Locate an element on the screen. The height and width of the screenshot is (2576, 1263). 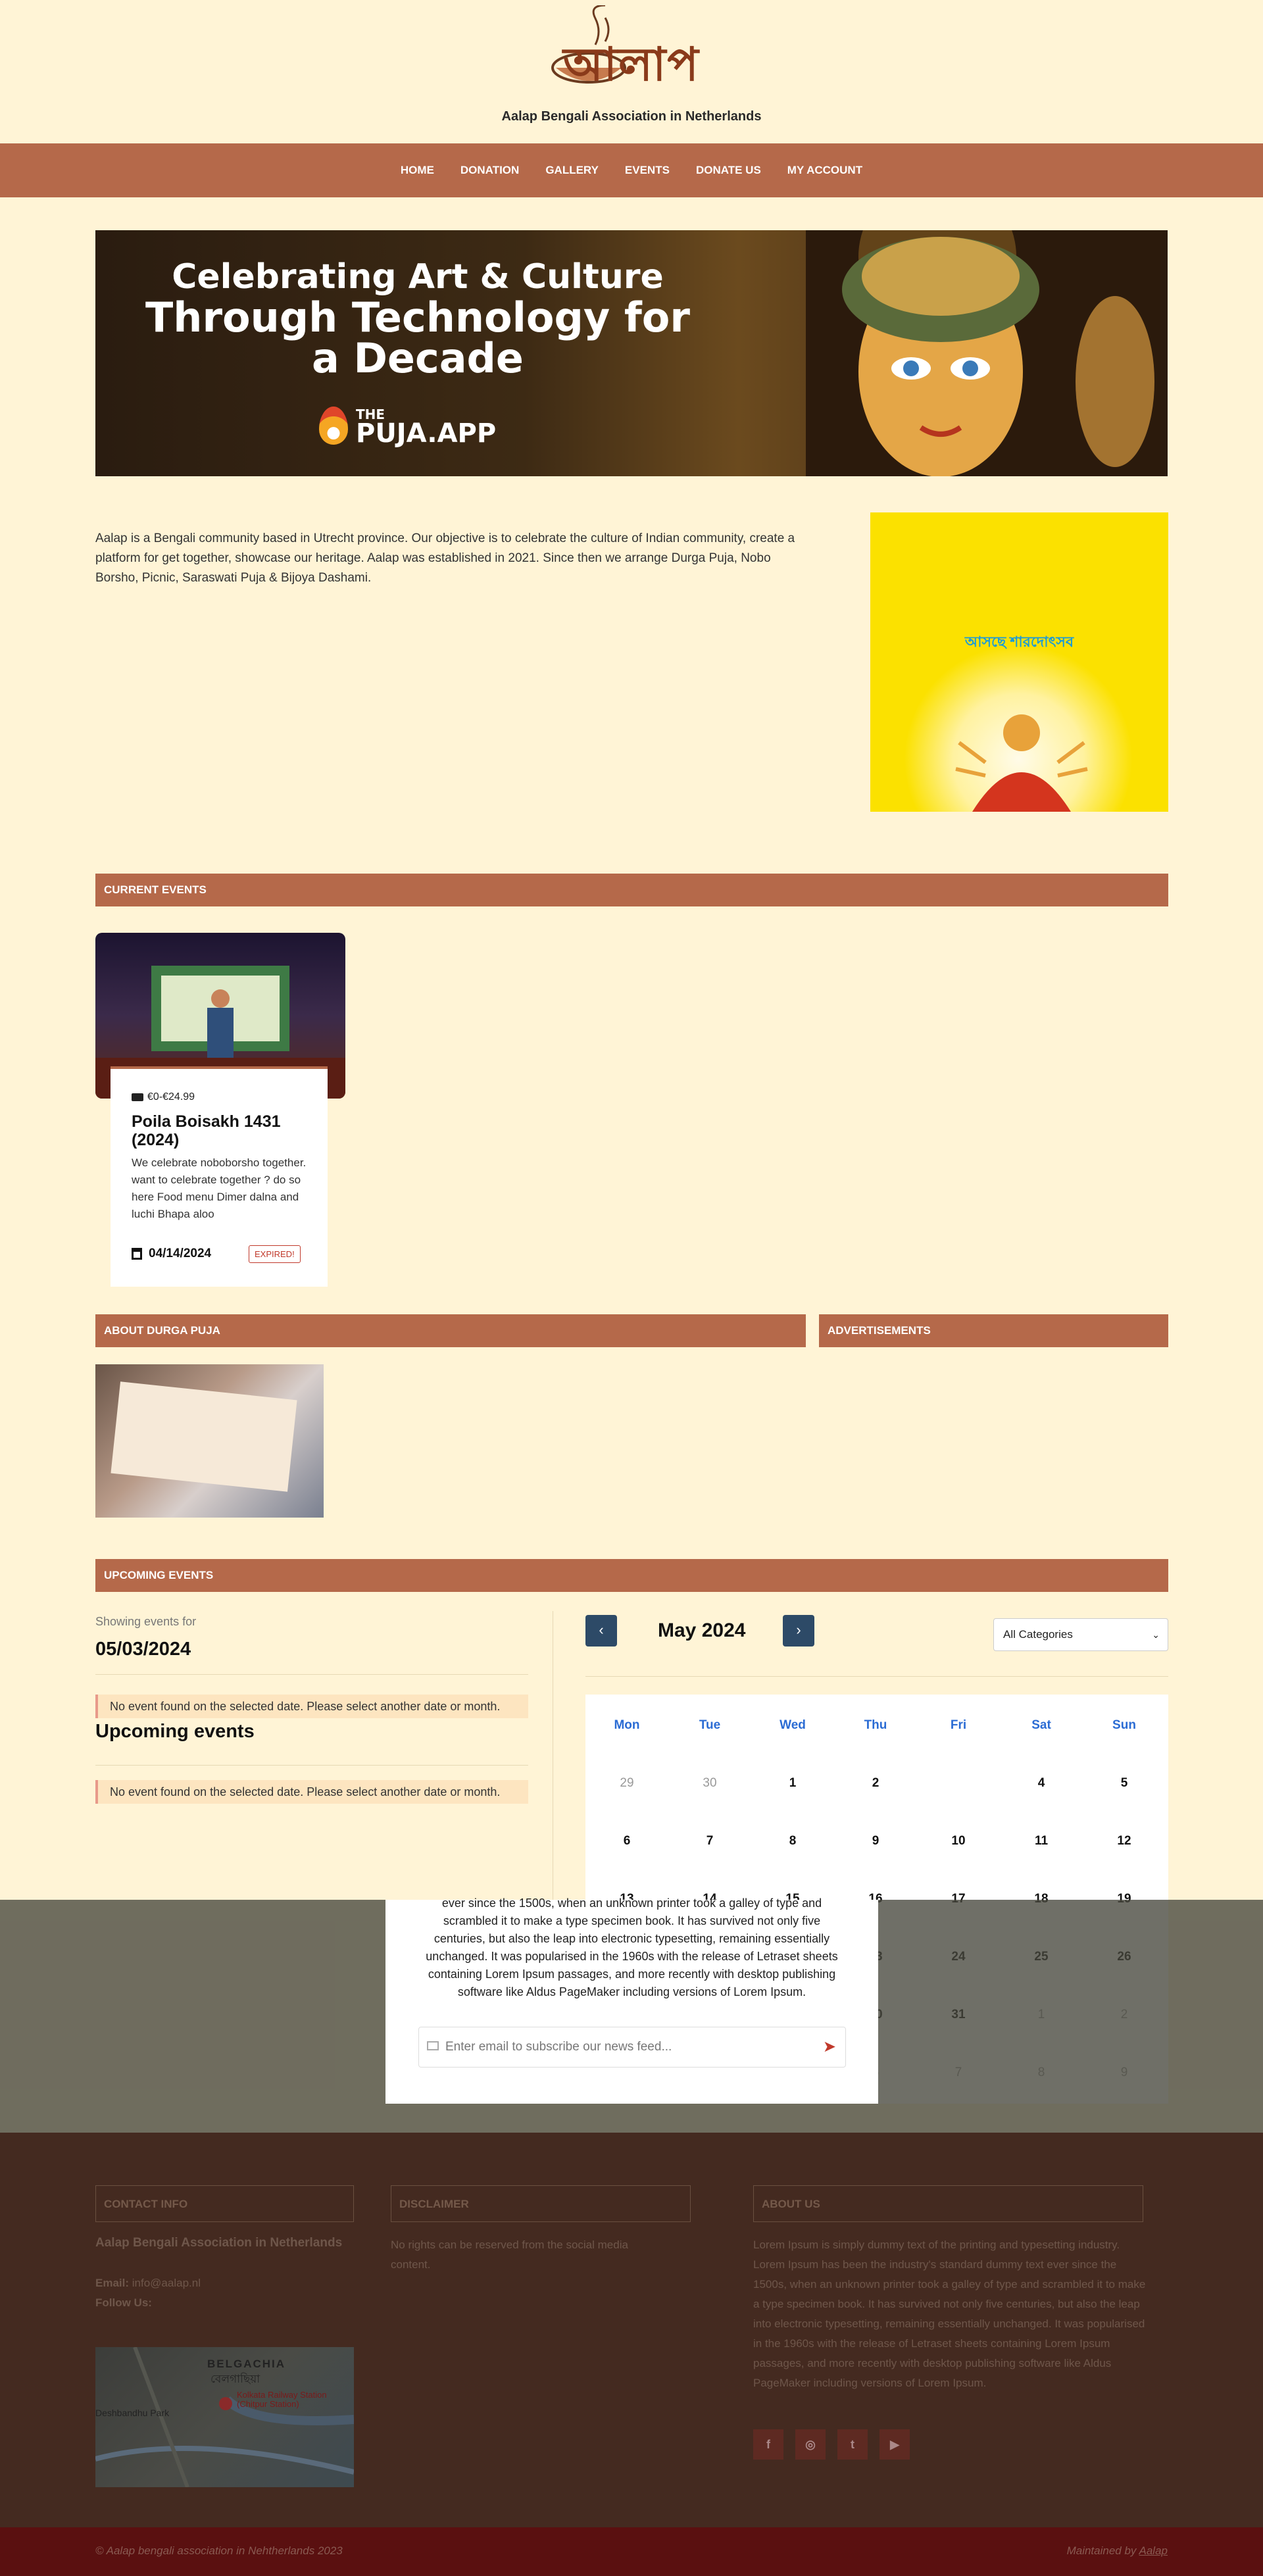
calendar-day: 9 is located at coordinates (875, 1841).